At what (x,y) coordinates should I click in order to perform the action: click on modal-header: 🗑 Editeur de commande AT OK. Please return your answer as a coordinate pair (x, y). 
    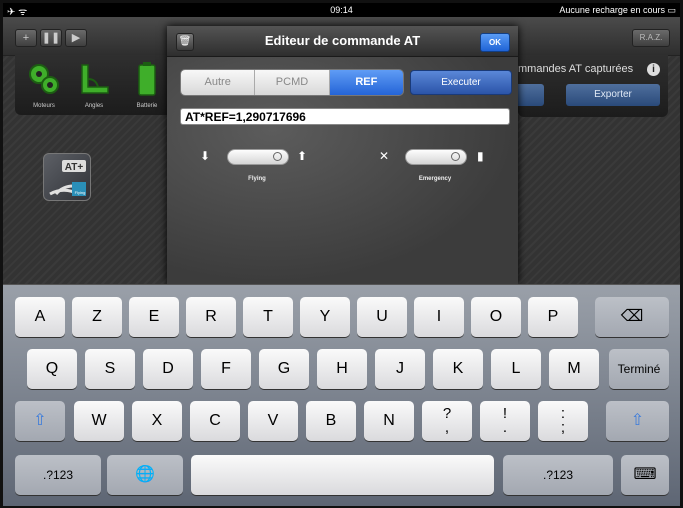
    Looking at the image, I should click on (342, 41).